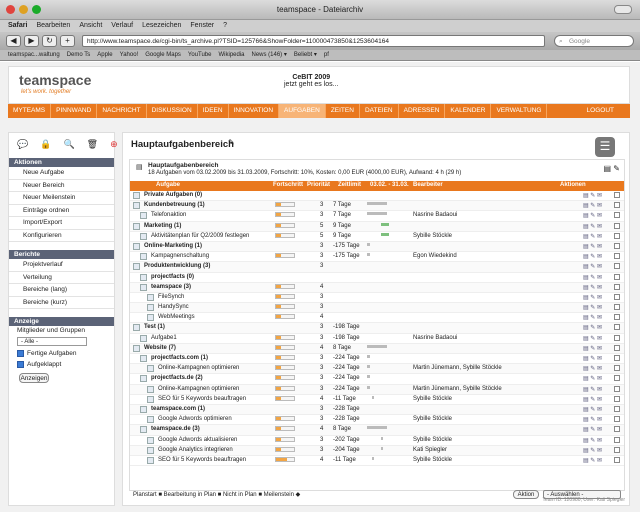  Describe the element at coordinates (612, 168) in the screenshot. I see `export-icons: ▤ ✎` at that location.